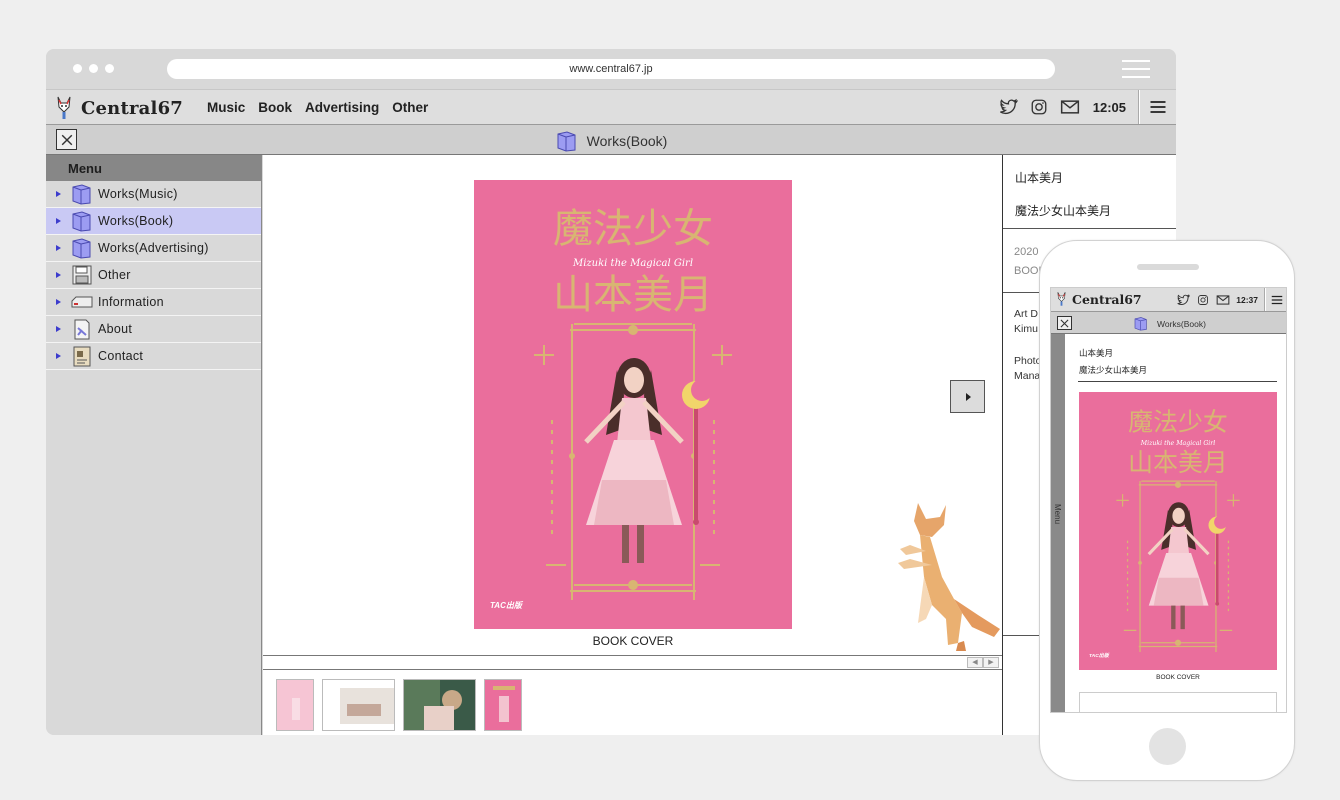  What do you see at coordinates (1099, 299) in the screenshot?
I see `phone-site-logo: Central67` at bounding box center [1099, 299].